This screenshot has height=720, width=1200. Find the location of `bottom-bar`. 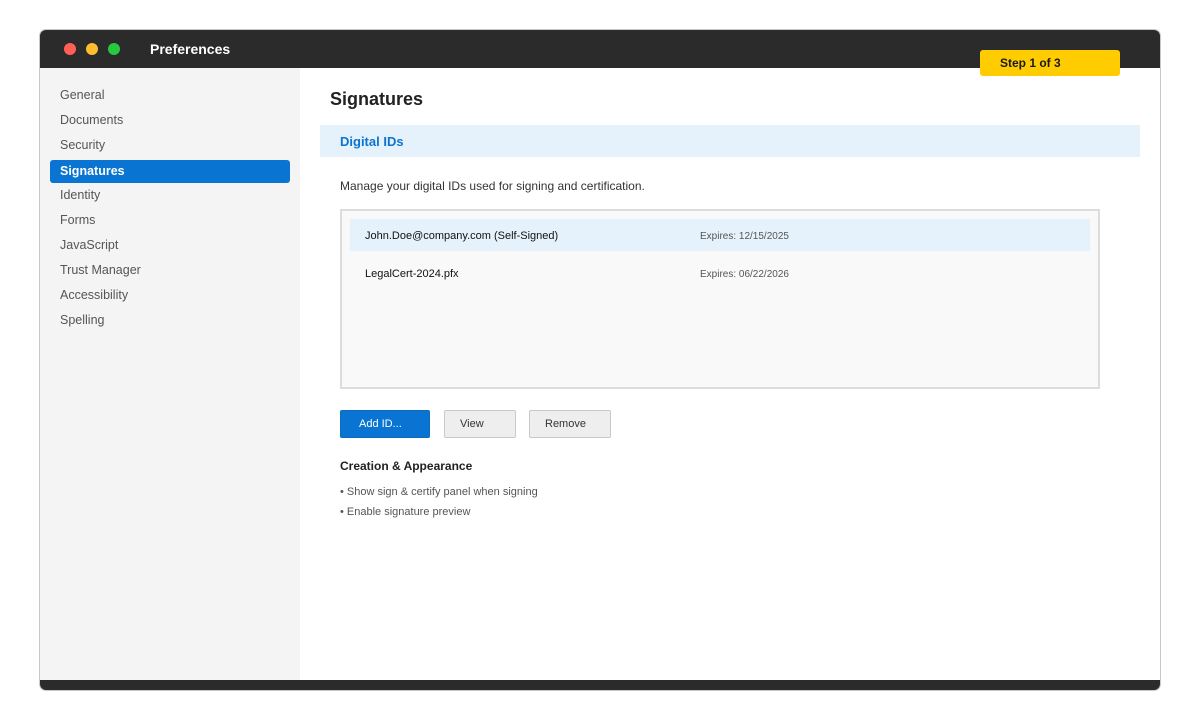

bottom-bar is located at coordinates (600, 685).